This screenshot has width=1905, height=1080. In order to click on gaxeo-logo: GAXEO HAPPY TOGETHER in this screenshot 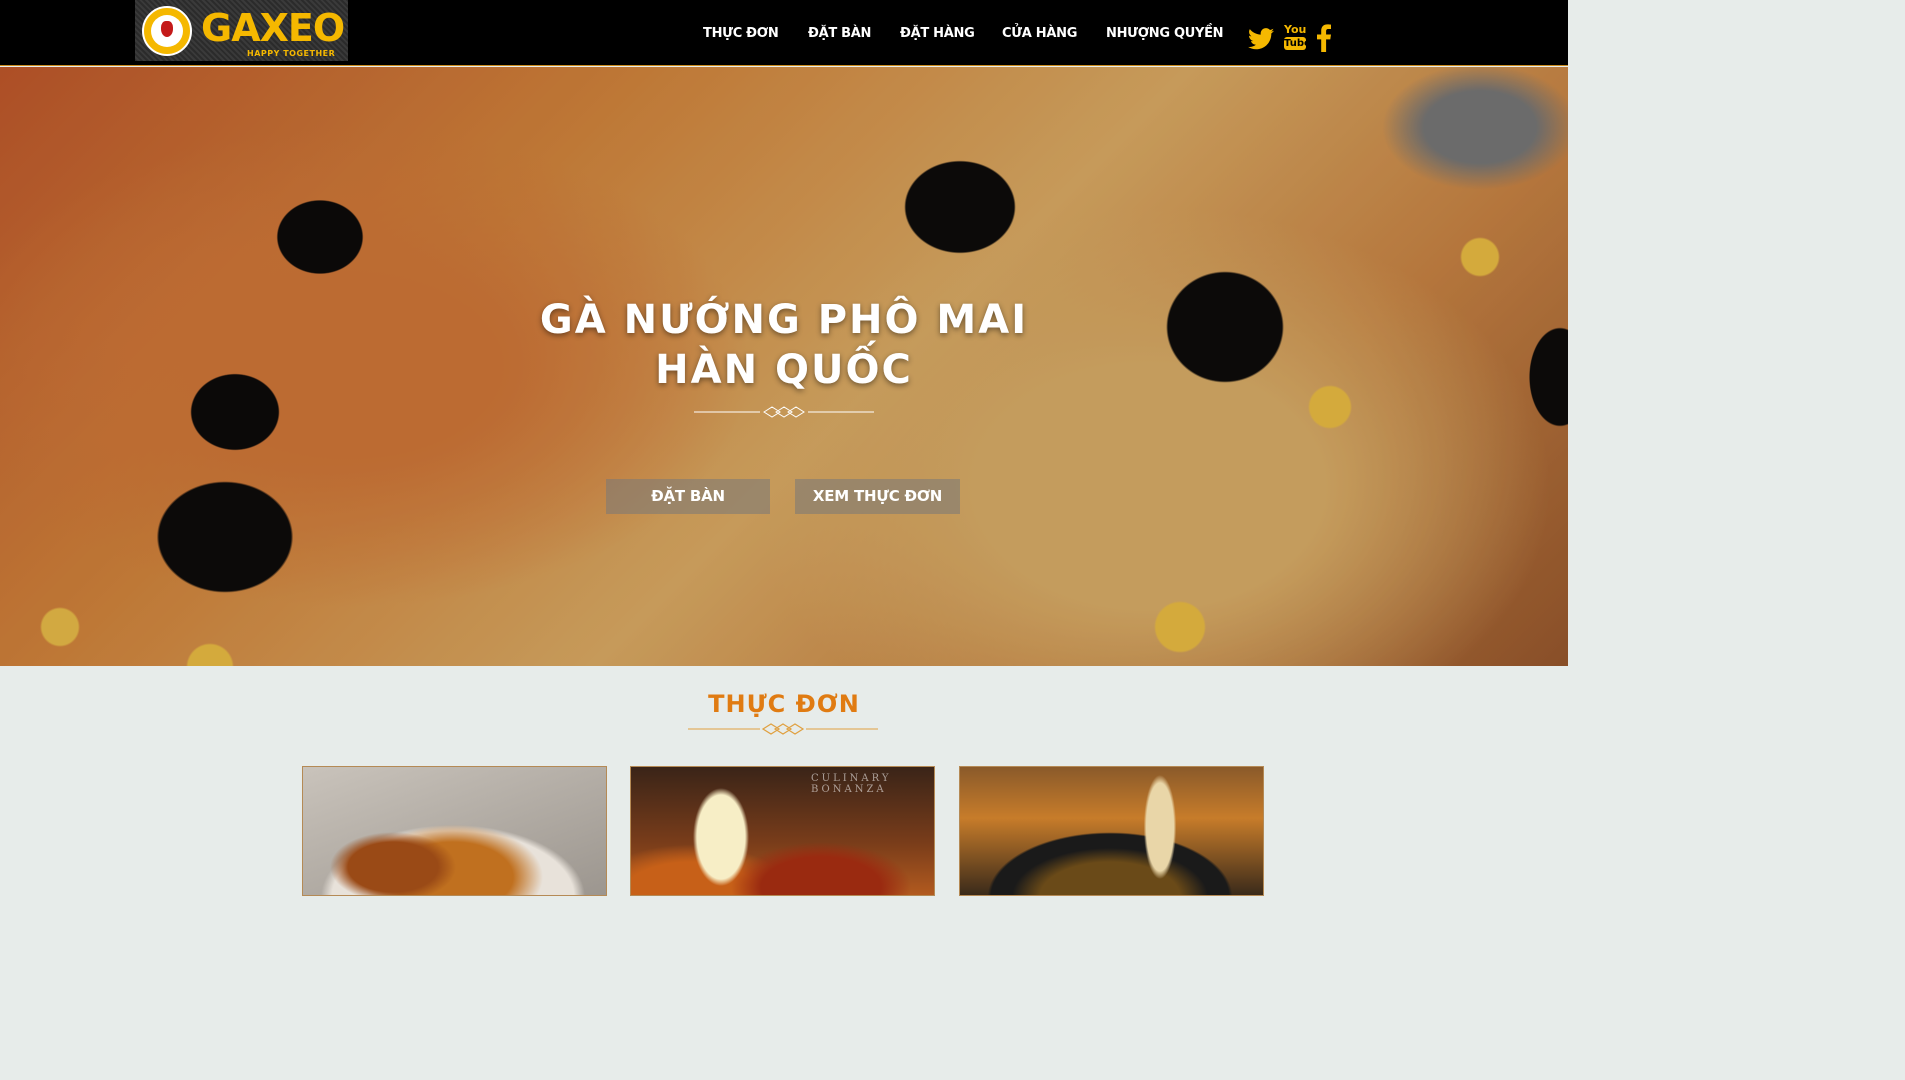, I will do `click(241, 30)`.